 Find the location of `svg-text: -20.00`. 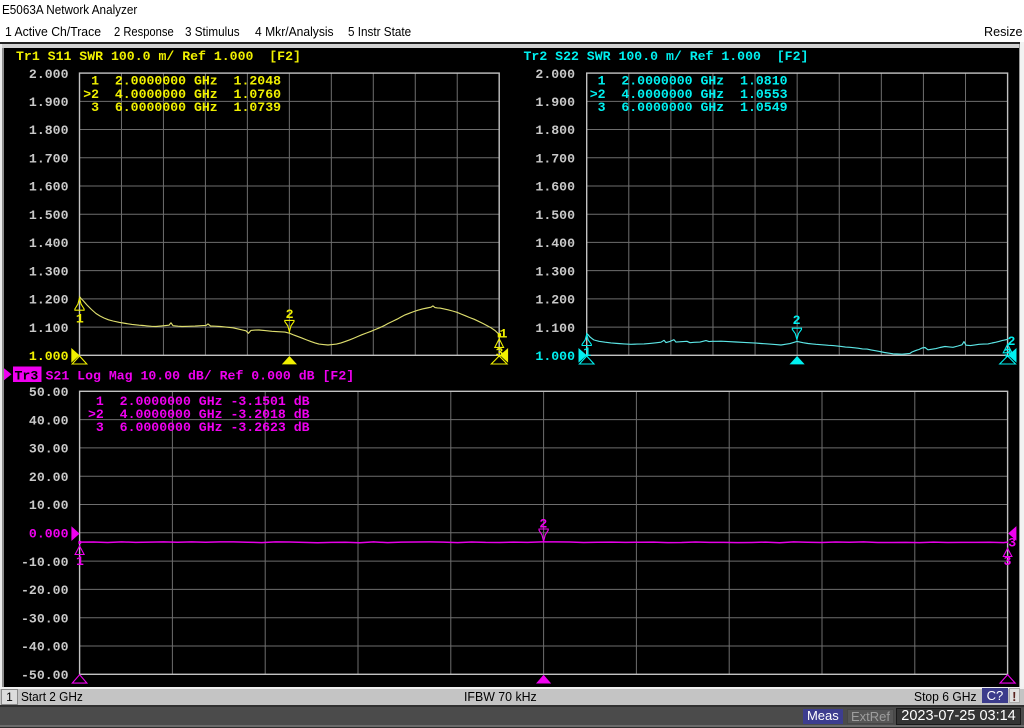

svg-text: -20.00 is located at coordinates (45, 590).